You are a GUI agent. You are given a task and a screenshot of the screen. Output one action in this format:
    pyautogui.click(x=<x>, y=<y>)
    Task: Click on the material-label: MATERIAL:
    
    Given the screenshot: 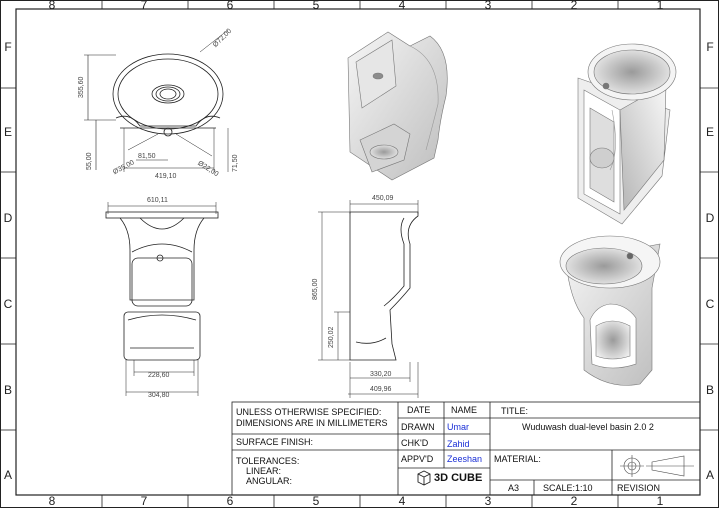 What is the action you would take?
    pyautogui.click(x=517, y=459)
    